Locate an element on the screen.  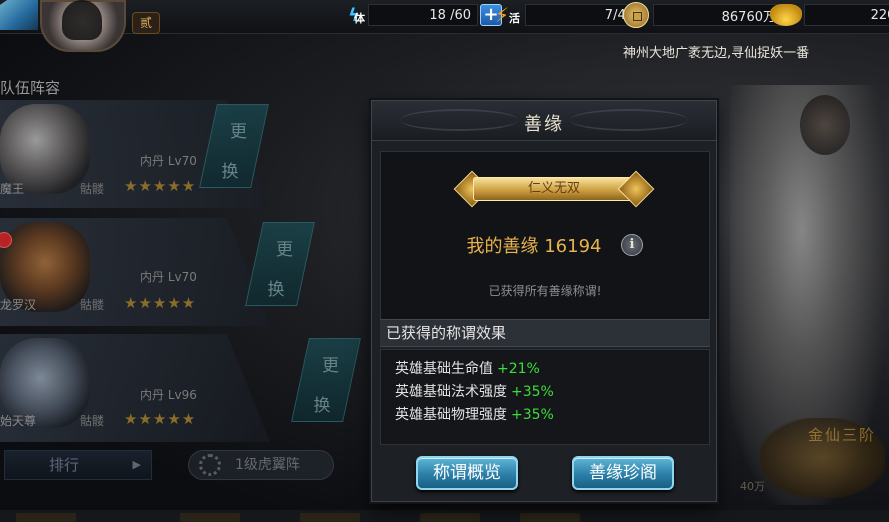
gold-ingot-icon is located at coordinates (786, 15).